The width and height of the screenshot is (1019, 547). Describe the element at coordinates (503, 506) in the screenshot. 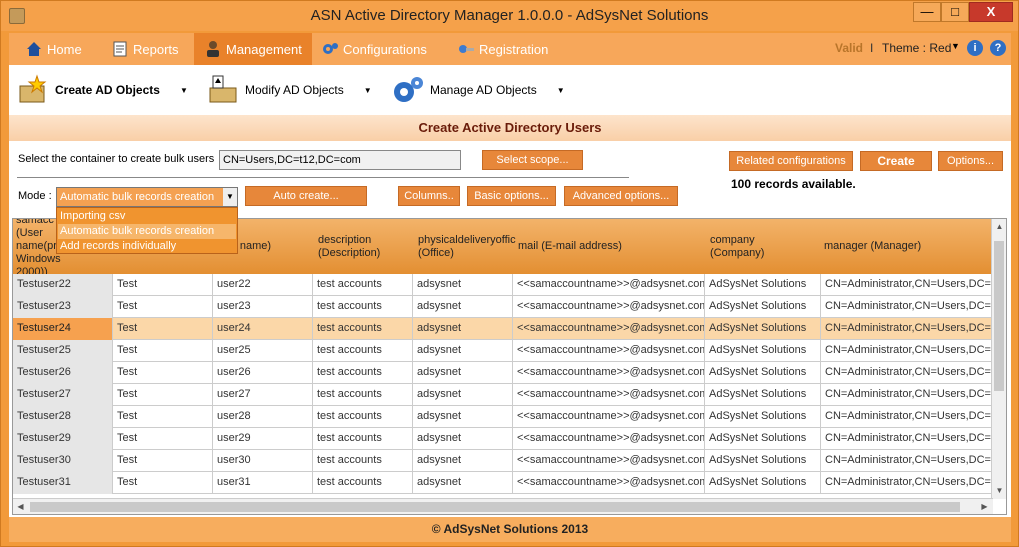

I see `horizontal-scrollbar: ◀ ▶` at that location.